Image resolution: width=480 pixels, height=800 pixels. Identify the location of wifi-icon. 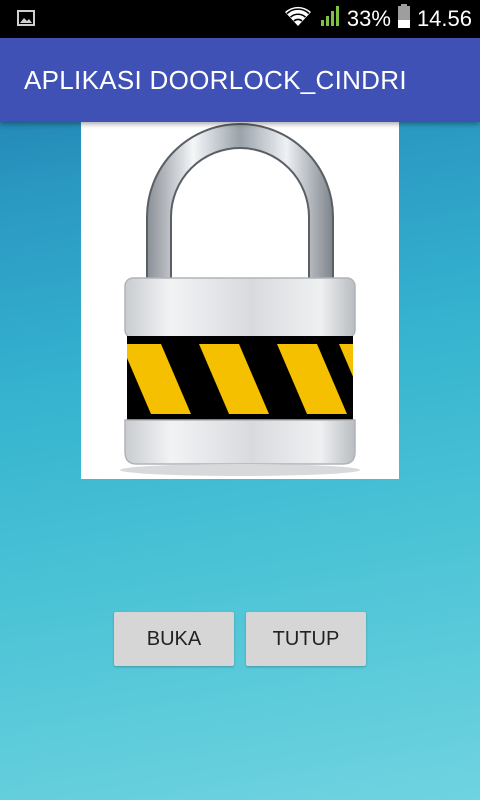
(298, 19).